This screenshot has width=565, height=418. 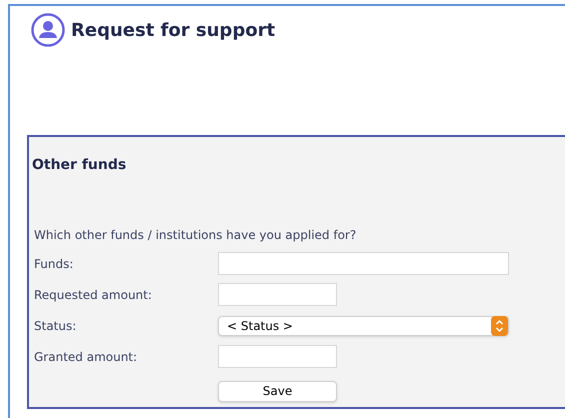 I want to click on field-label: Status:, so click(x=56, y=326).